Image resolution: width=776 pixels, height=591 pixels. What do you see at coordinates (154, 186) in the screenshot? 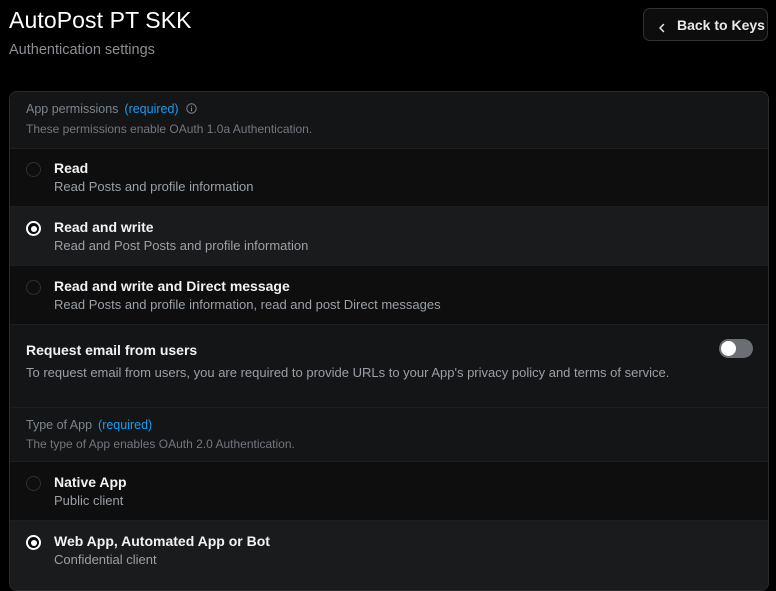
I see `option-description: Read Posts and profile information` at bounding box center [154, 186].